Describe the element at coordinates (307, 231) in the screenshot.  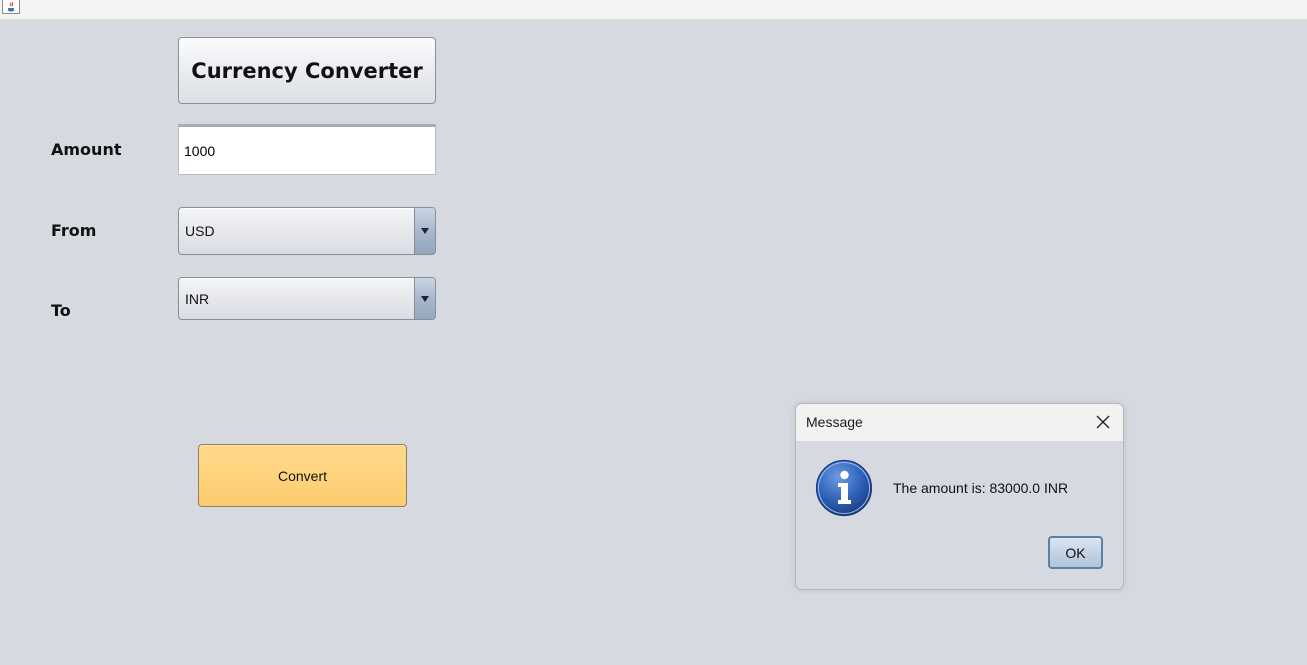
I see `from-currency-select: USD` at that location.